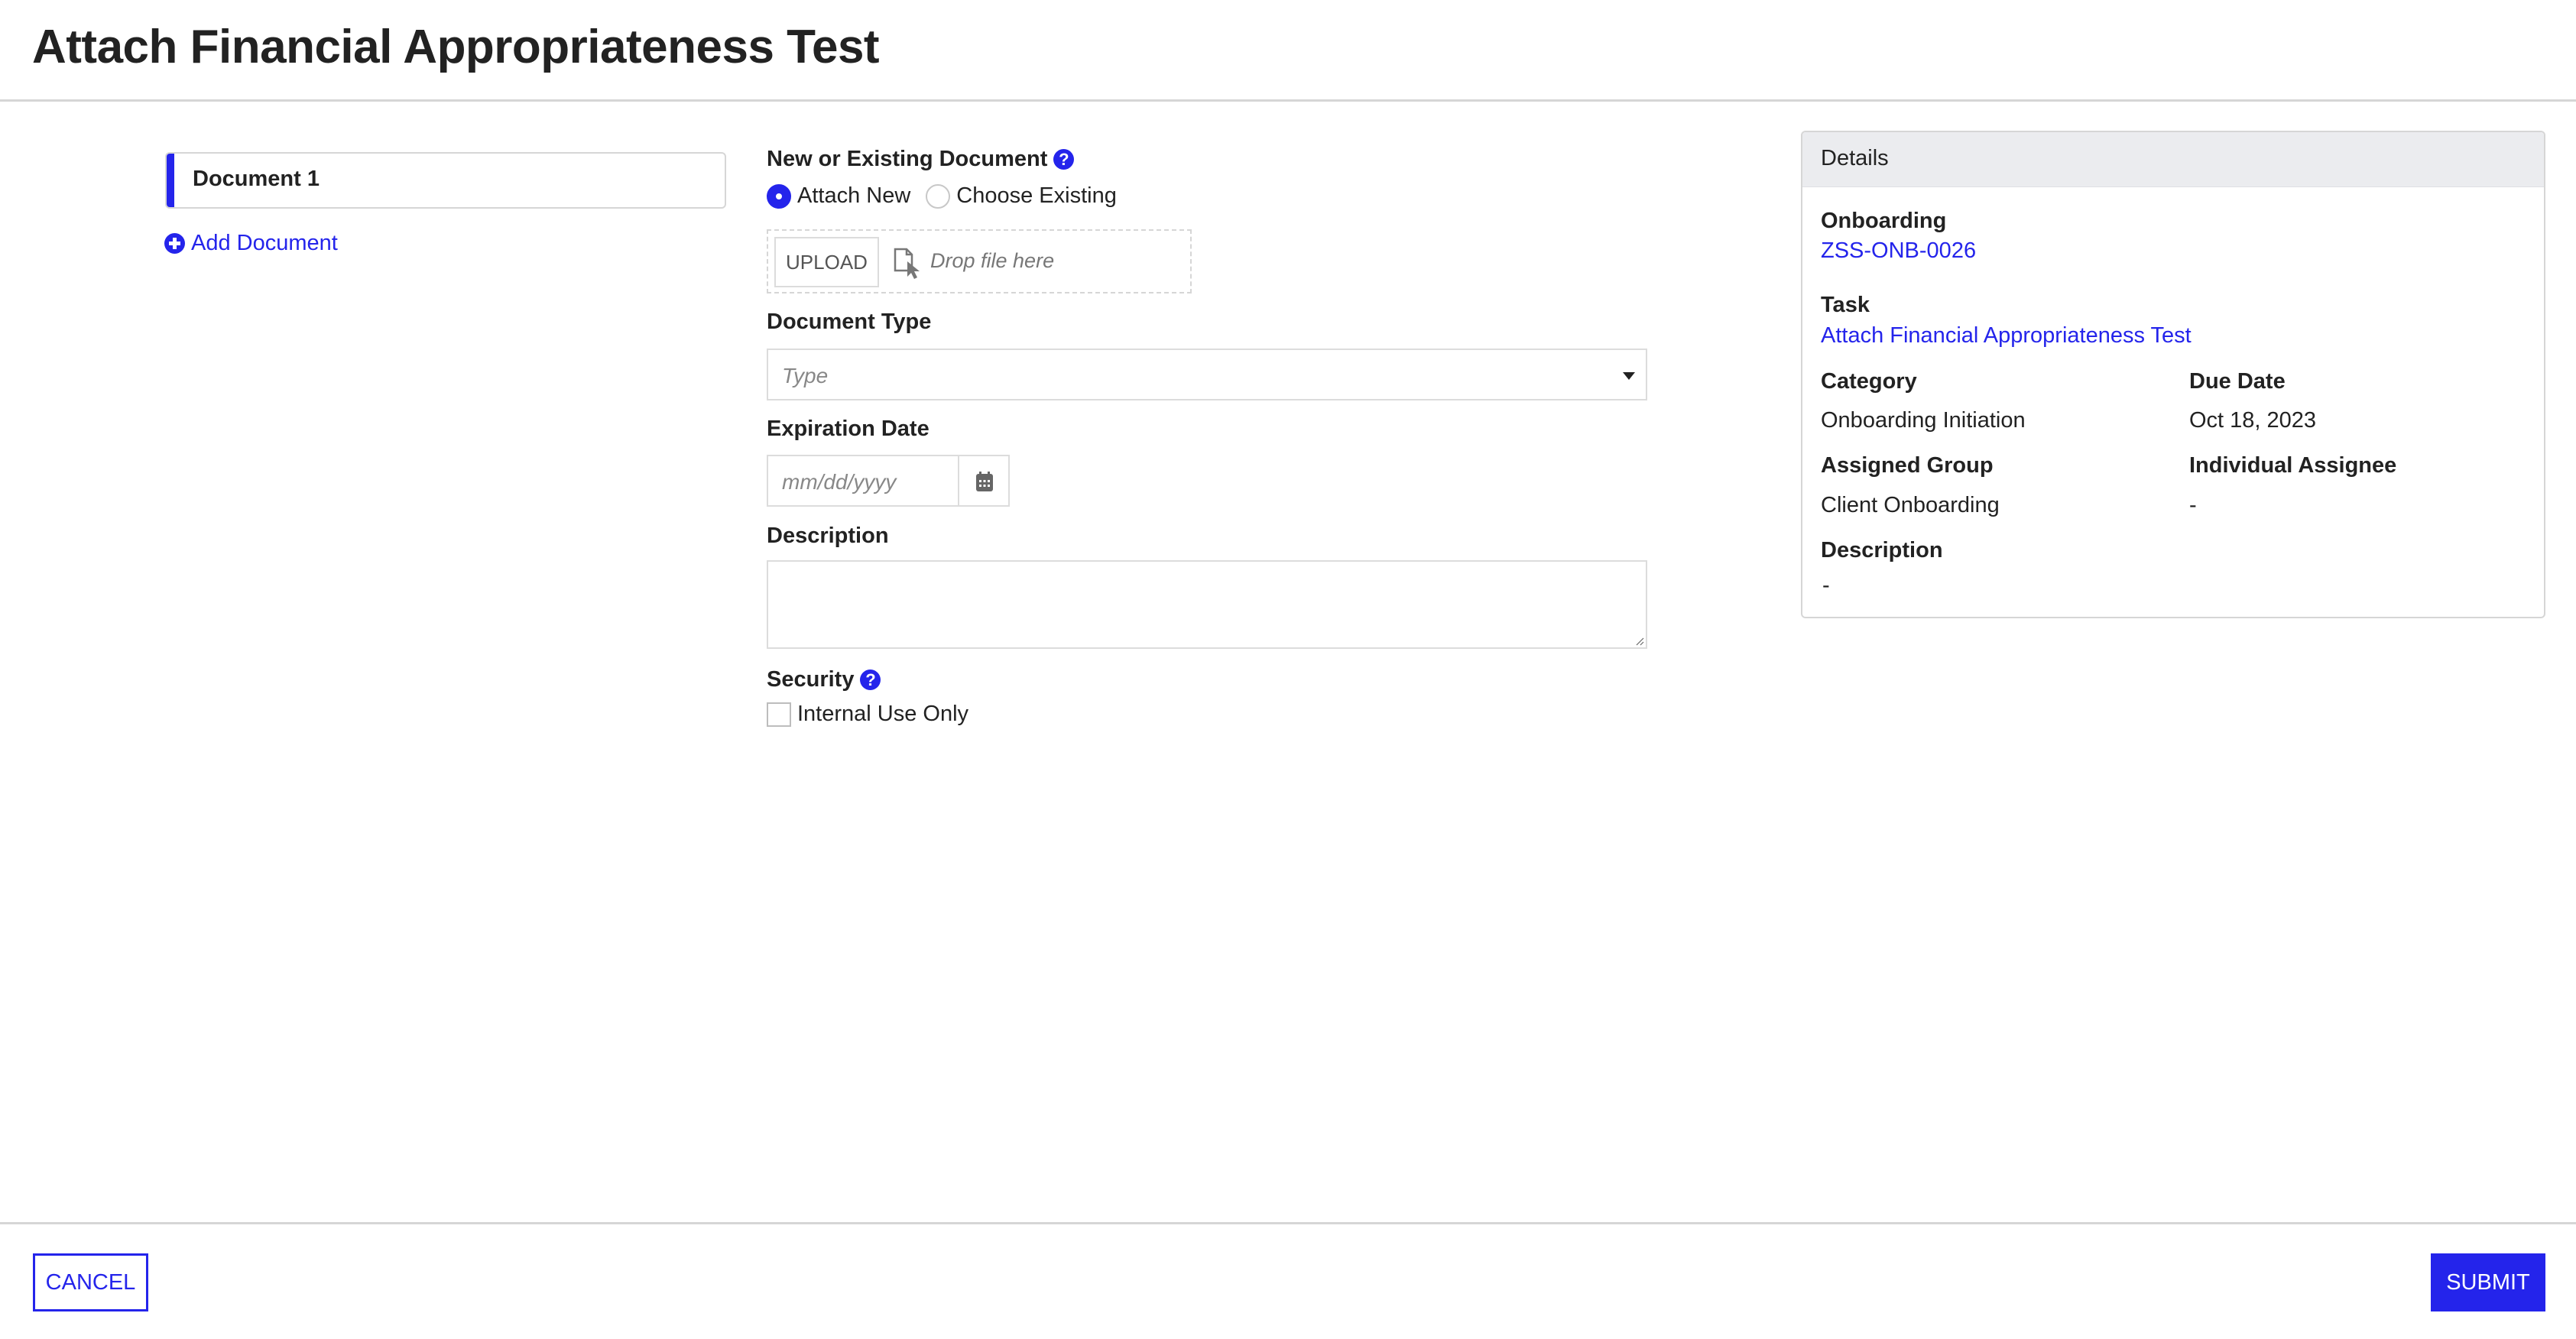 The image size is (2576, 1339). Describe the element at coordinates (2193, 505) in the screenshot. I see `individual-assignee-value: -` at that location.